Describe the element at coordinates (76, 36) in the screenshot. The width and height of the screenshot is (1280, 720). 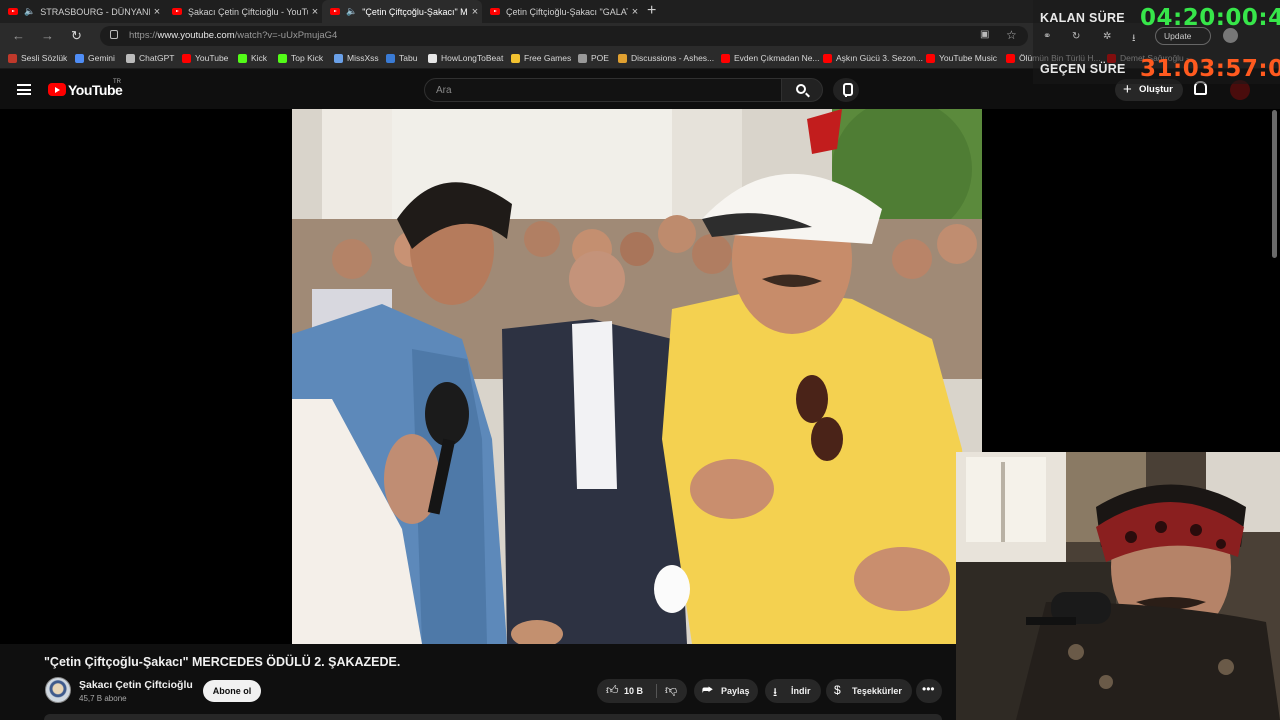
I see `reload-icon: ↻` at that location.